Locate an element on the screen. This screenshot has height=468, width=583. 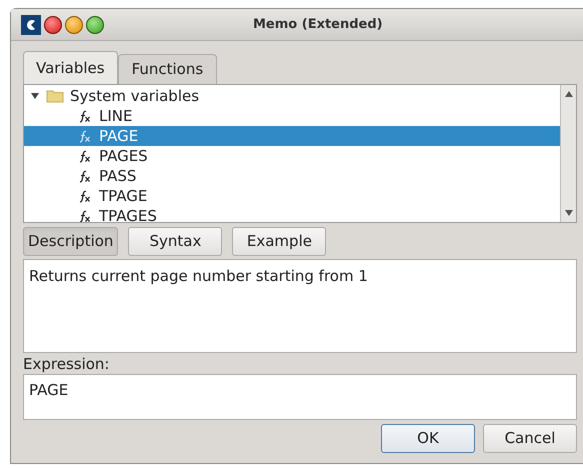
tree-item: PASS is located at coordinates (292, 176).